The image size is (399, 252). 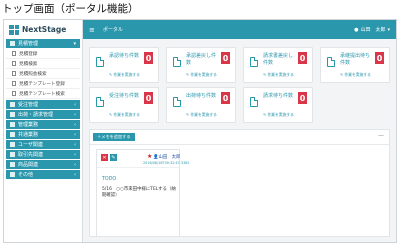 I want to click on sidebar-item-template-register: 見積テンプレート登録, so click(x=43, y=84).